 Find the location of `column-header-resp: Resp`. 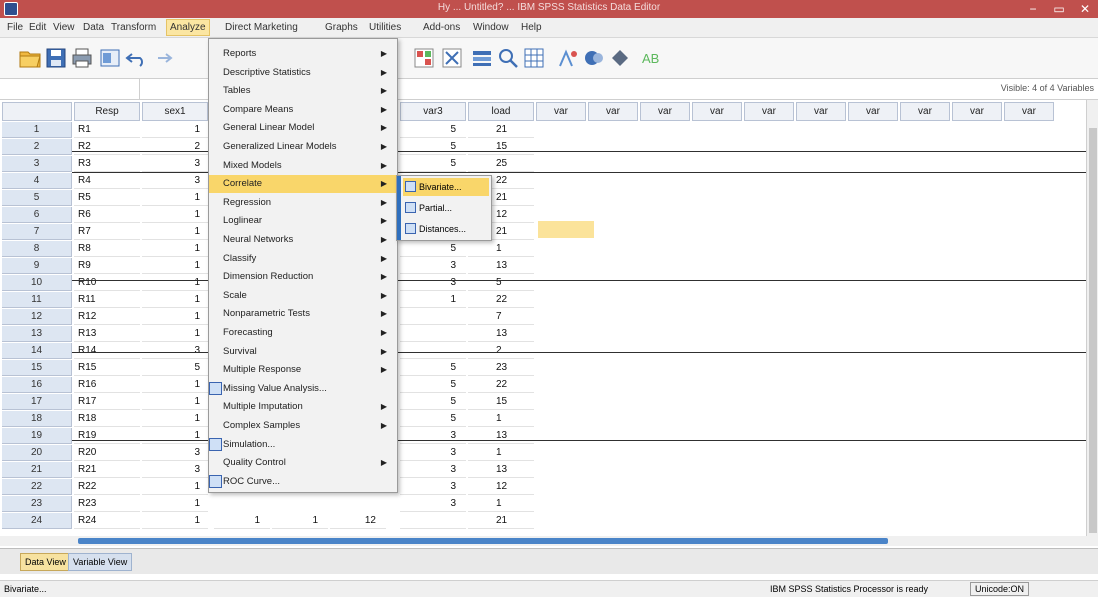

column-header-resp: Resp is located at coordinates (107, 111).